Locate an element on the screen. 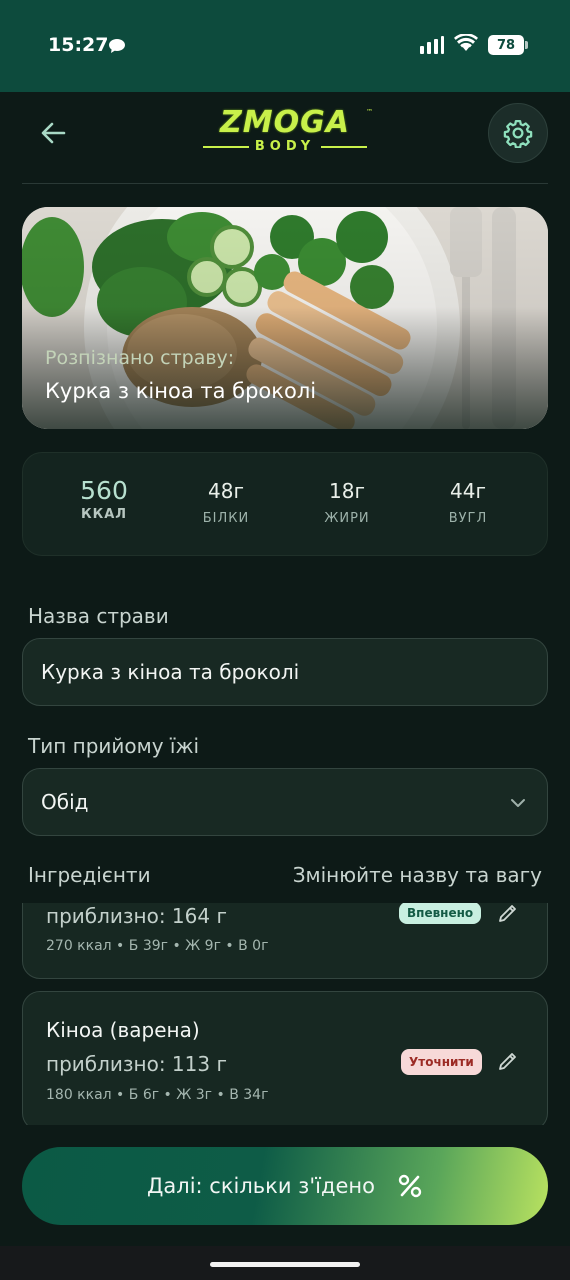  macro-protein: 48г БІЛКИ is located at coordinates (226, 501).